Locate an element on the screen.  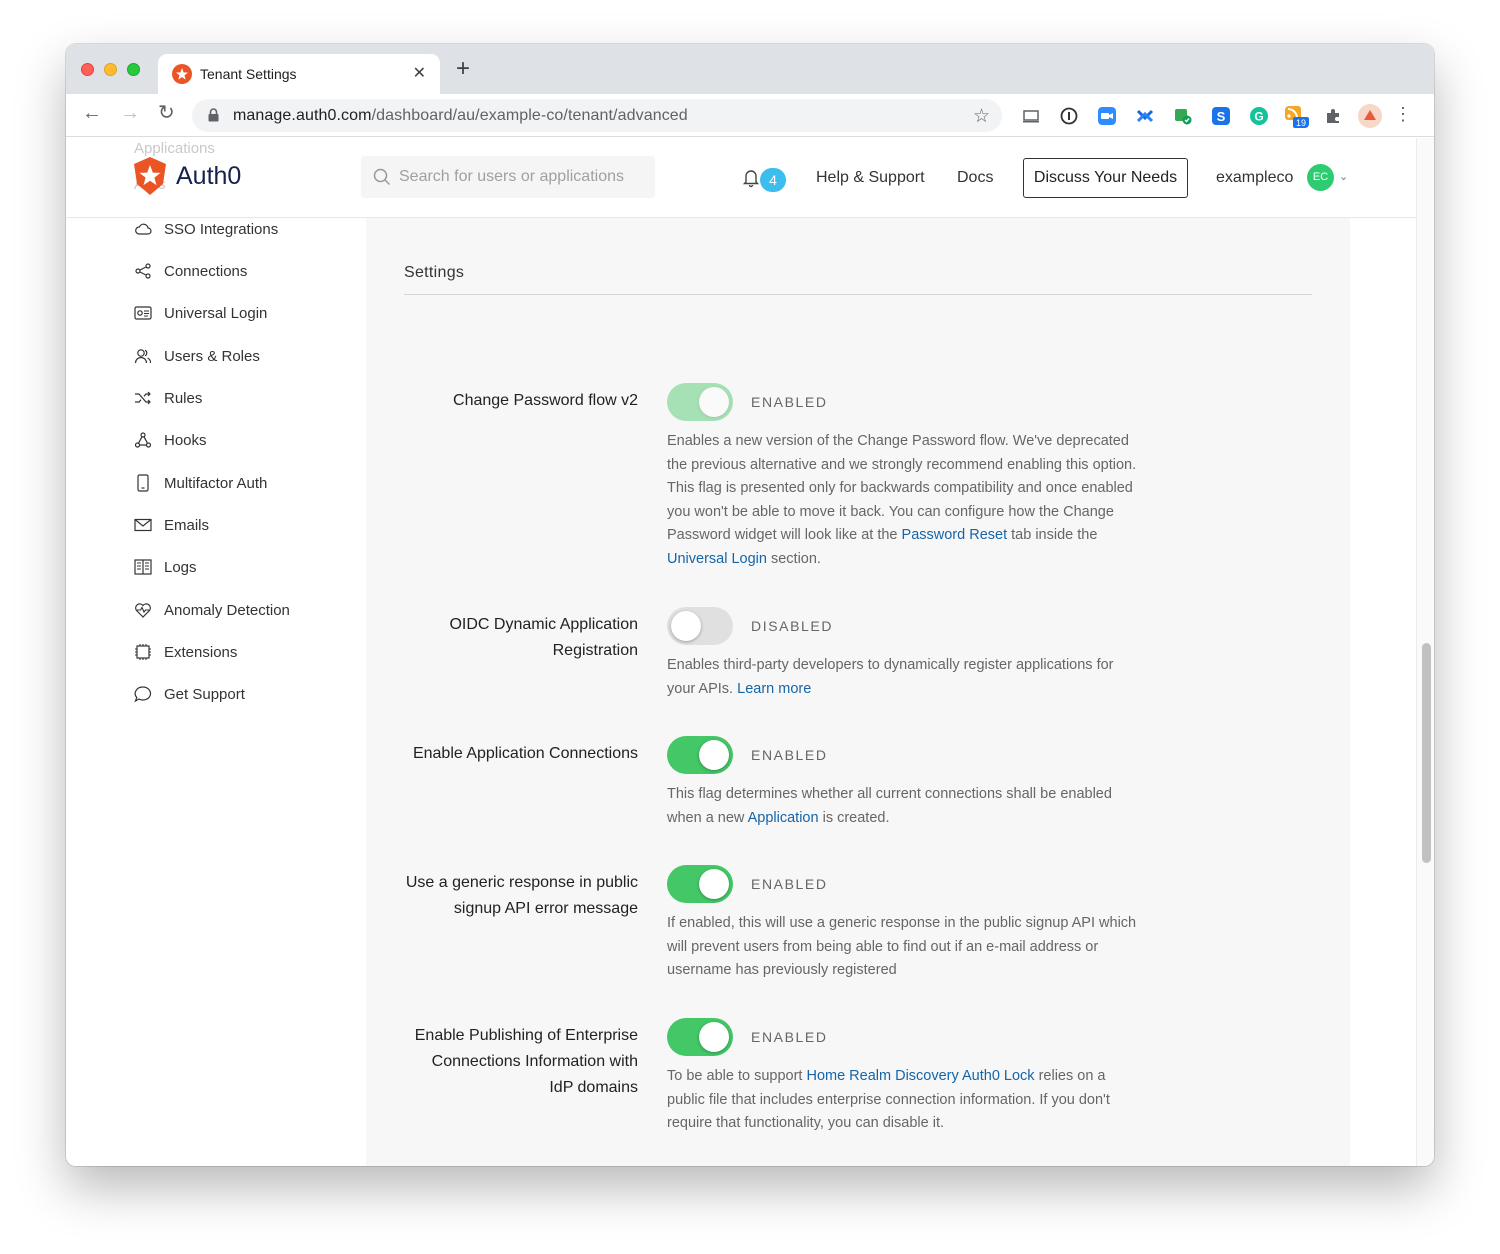
svg-text: S is located at coordinates (1221, 116).